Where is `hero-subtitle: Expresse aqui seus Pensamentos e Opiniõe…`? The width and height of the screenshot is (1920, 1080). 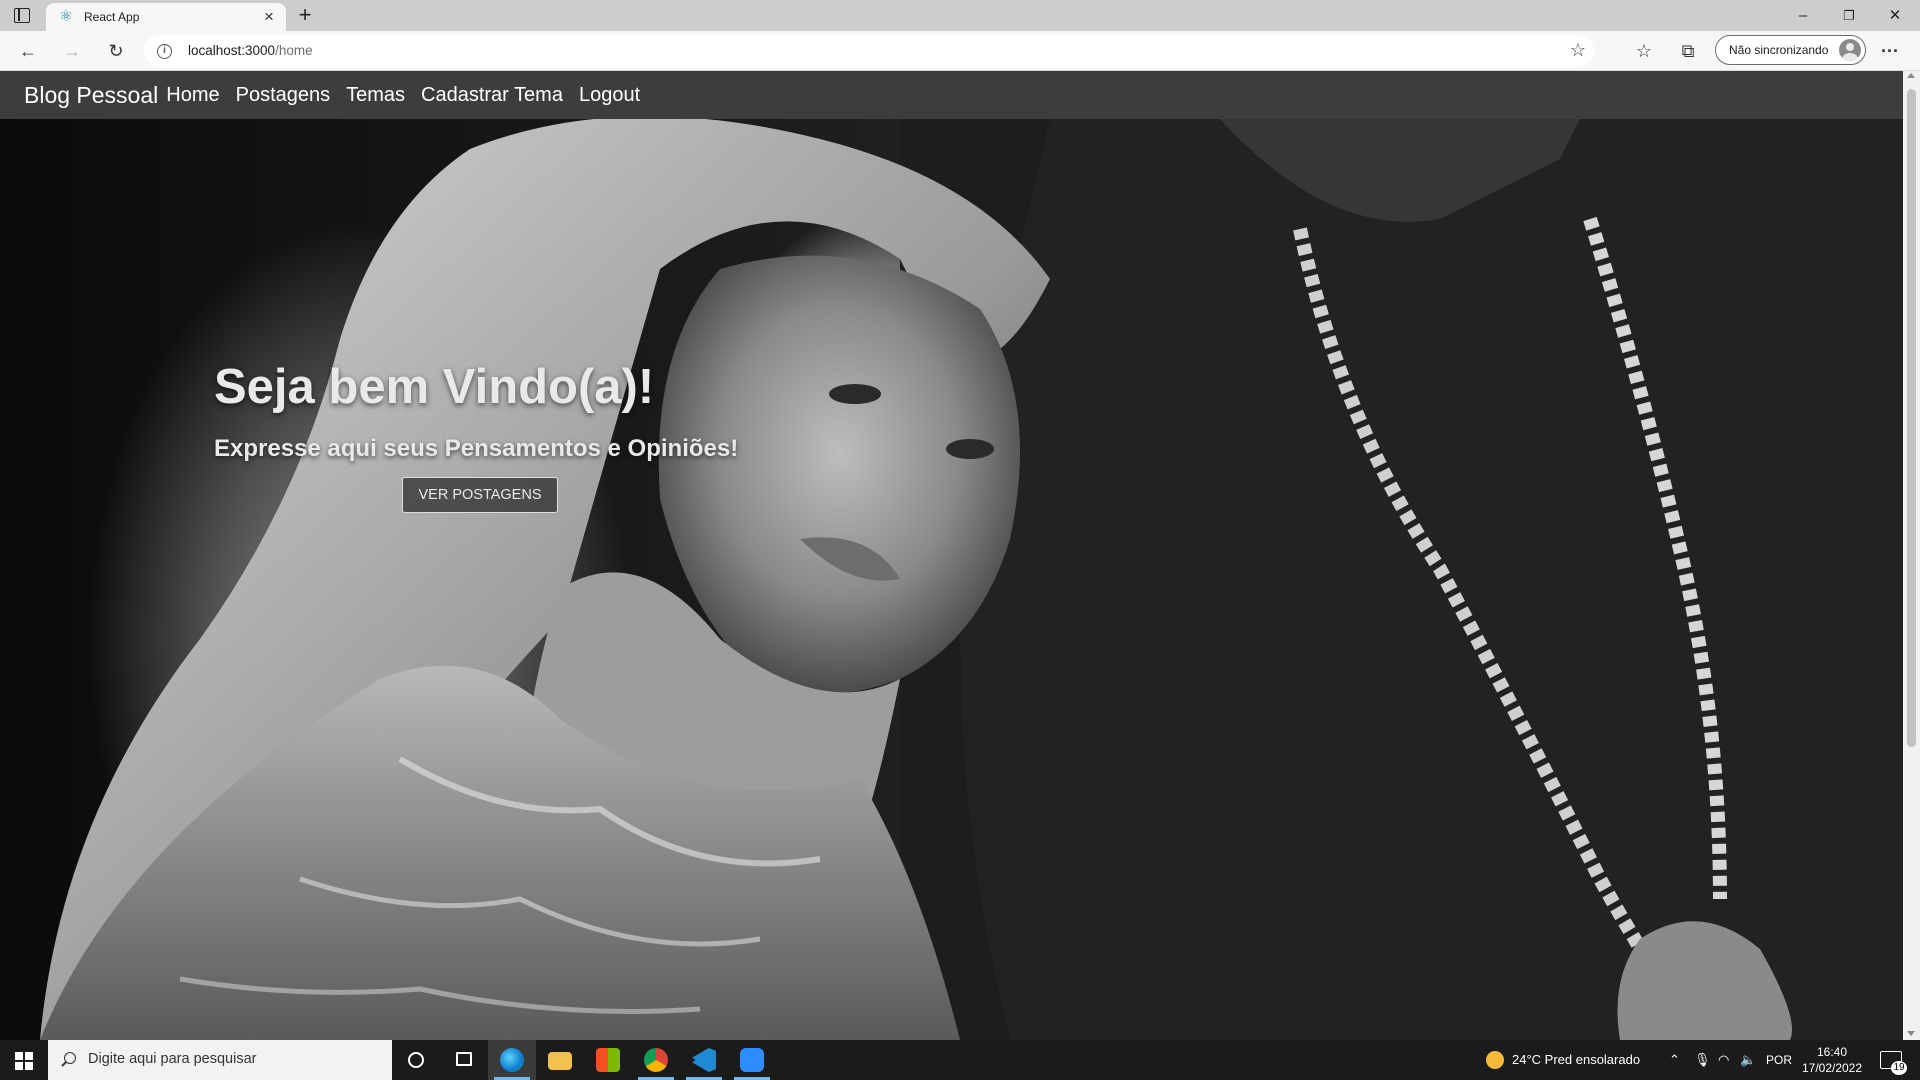
hero-subtitle: Expresse aqui seus Pensamentos e Opiniõe… is located at coordinates (476, 448).